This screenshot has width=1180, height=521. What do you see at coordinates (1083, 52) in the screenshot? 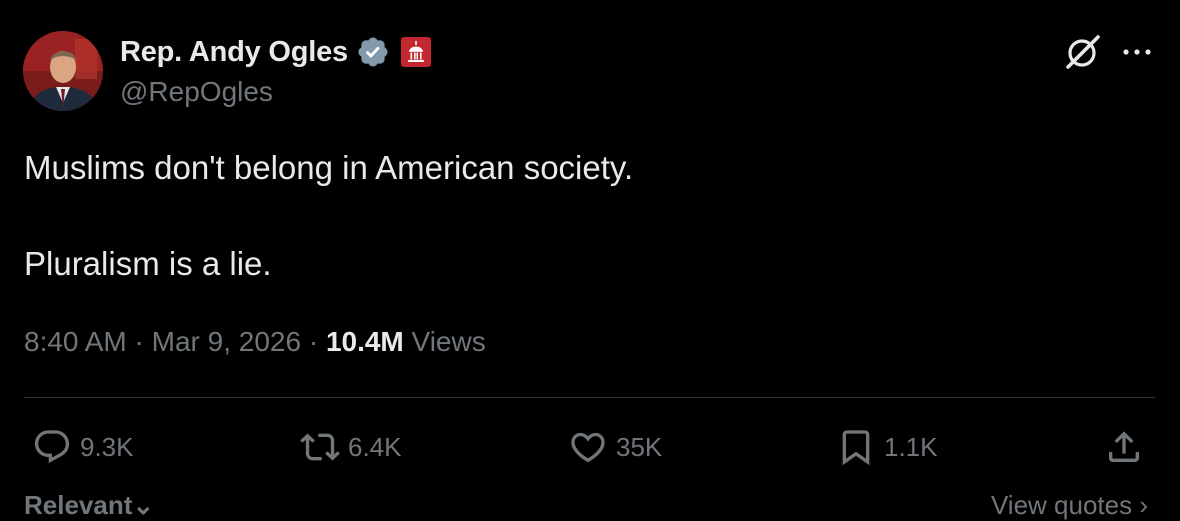
I see `grok-icon` at bounding box center [1083, 52].